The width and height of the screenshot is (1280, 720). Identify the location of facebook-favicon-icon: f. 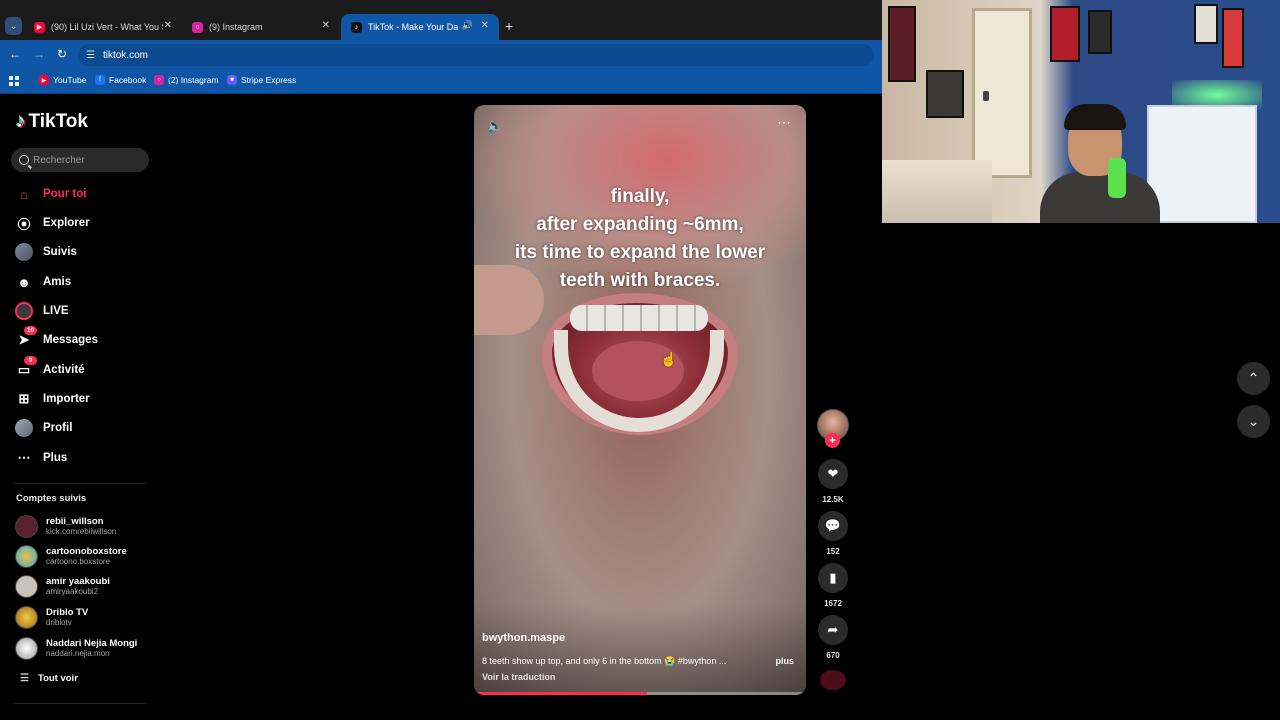
(100, 80).